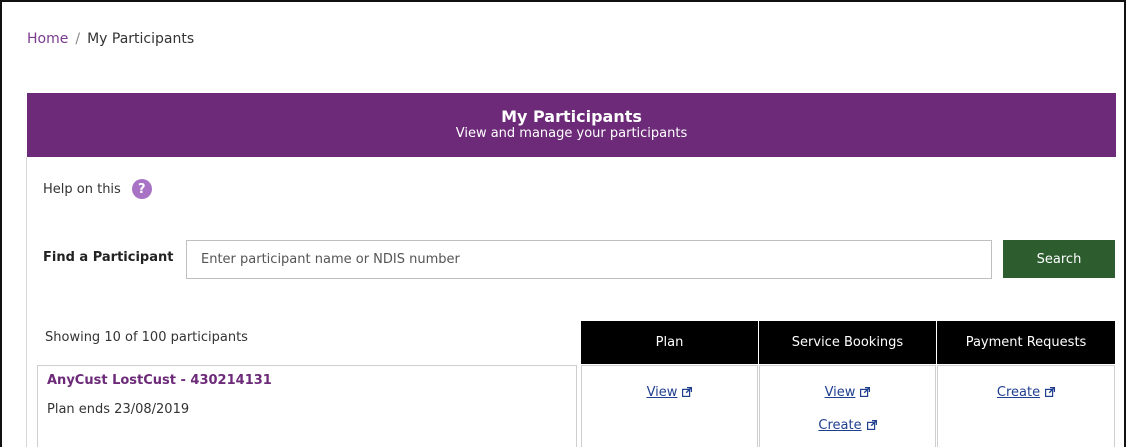 The height and width of the screenshot is (447, 1128). I want to click on participant-name-link: AnyCust LostCust - 430214131, so click(159, 380).